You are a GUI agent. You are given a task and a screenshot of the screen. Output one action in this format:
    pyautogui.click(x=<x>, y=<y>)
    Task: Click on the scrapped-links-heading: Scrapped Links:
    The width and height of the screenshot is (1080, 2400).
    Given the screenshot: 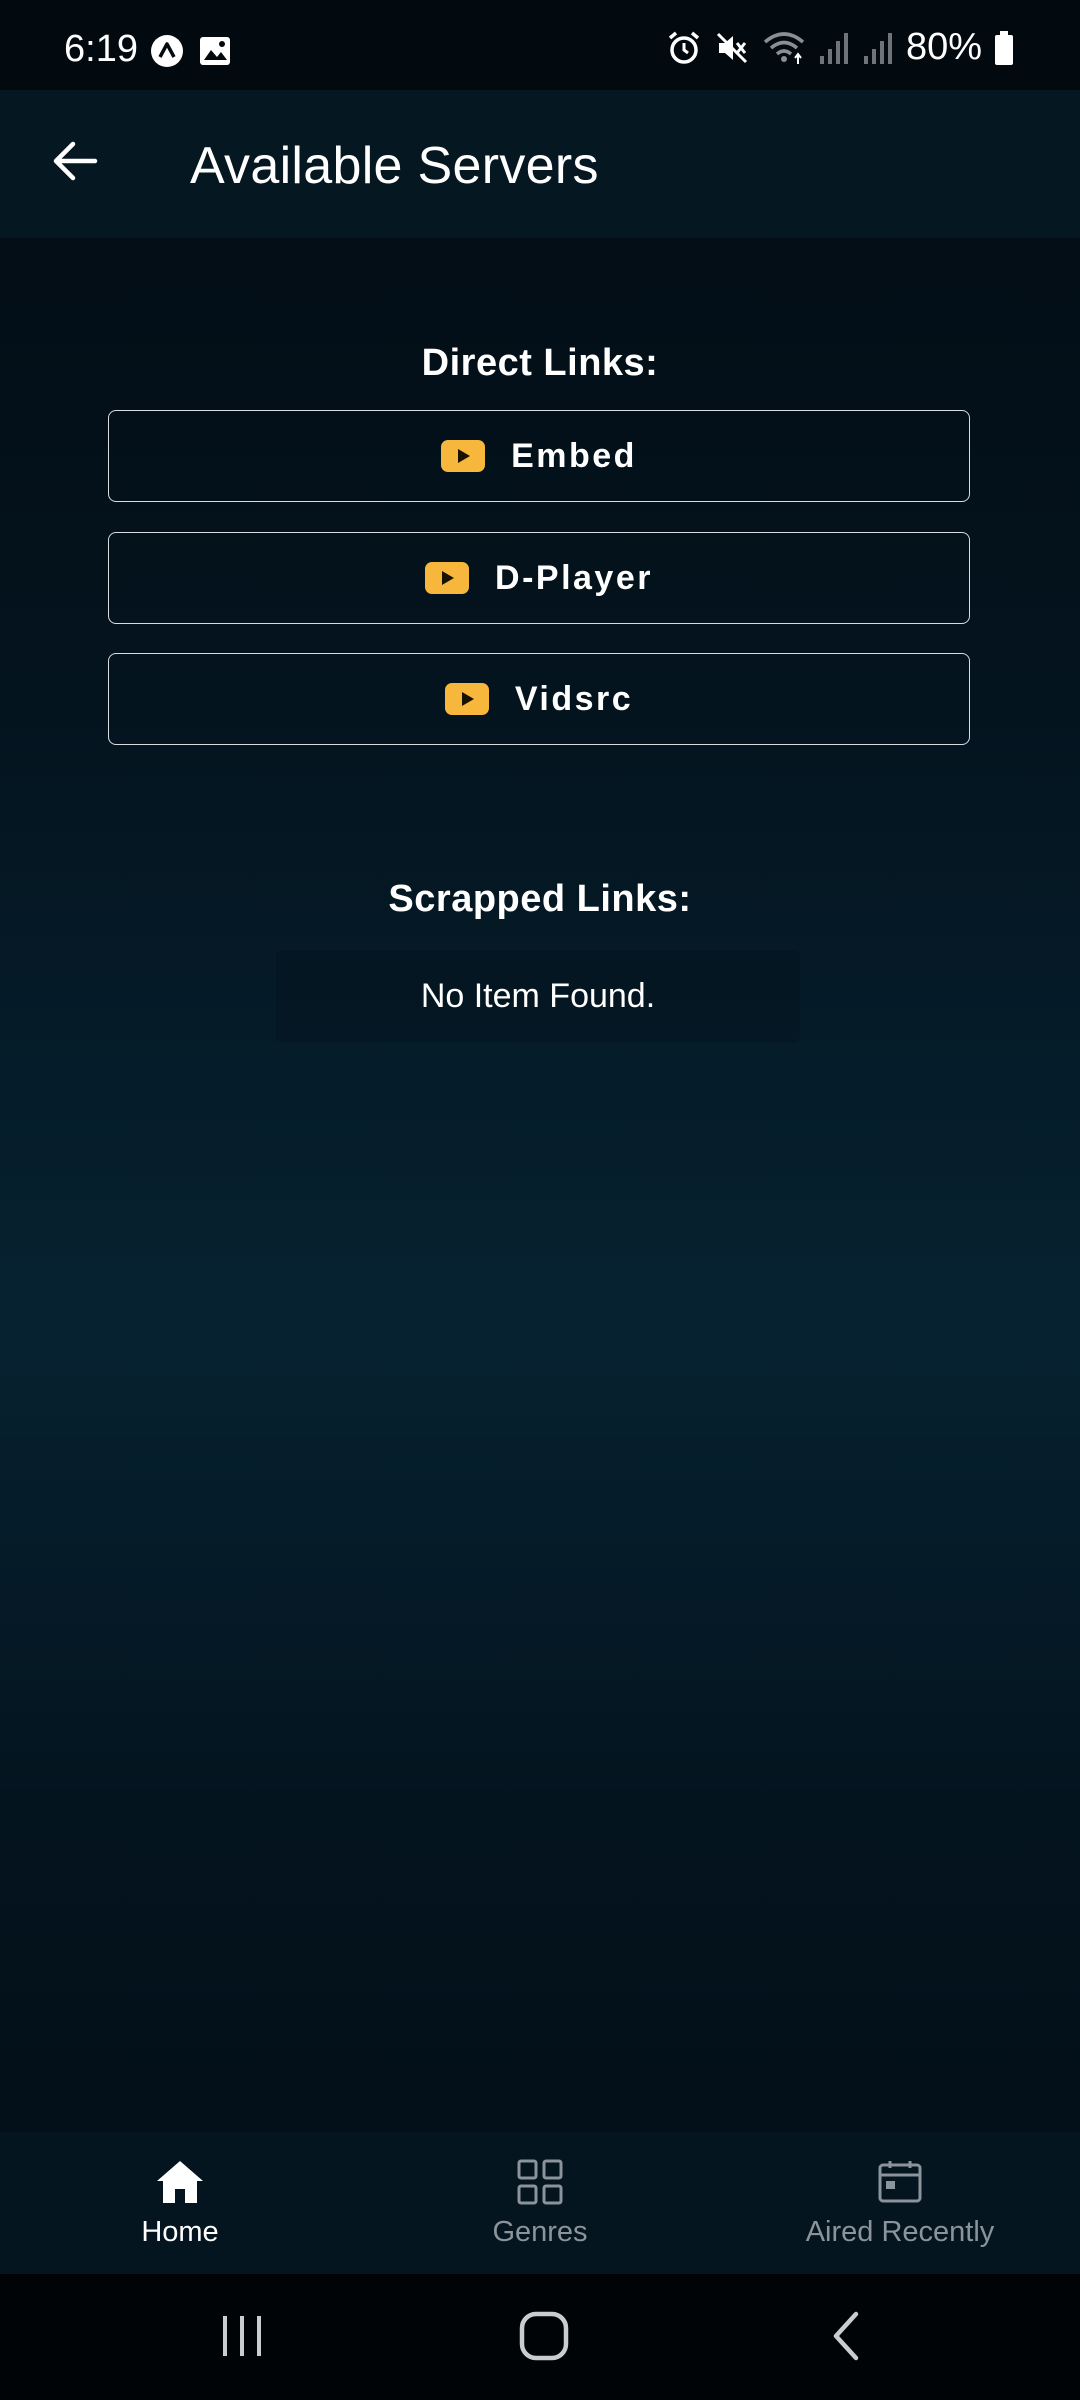 What is the action you would take?
    pyautogui.click(x=540, y=899)
    